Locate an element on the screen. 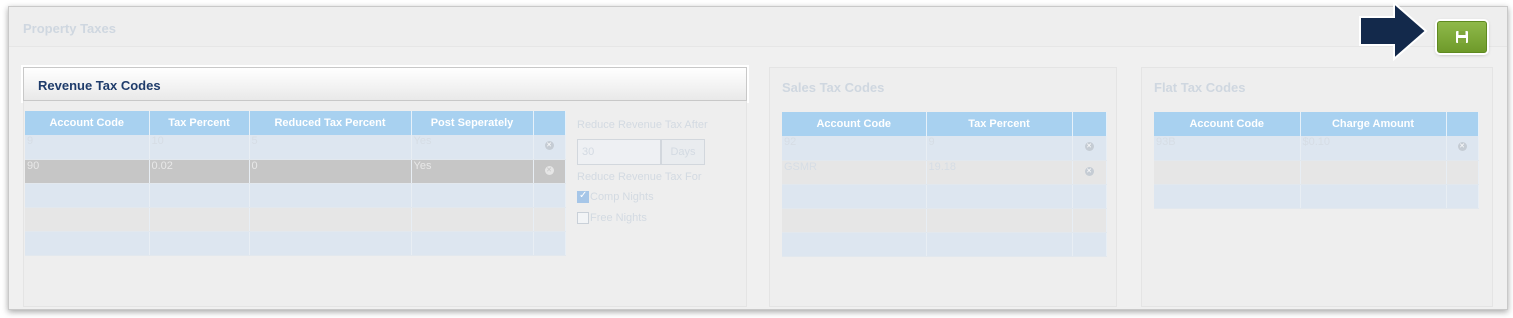 The height and width of the screenshot is (318, 1513). flat-tax-table: Account Code Charge Amount 93B $0.10 ✕ is located at coordinates (1316, 160).